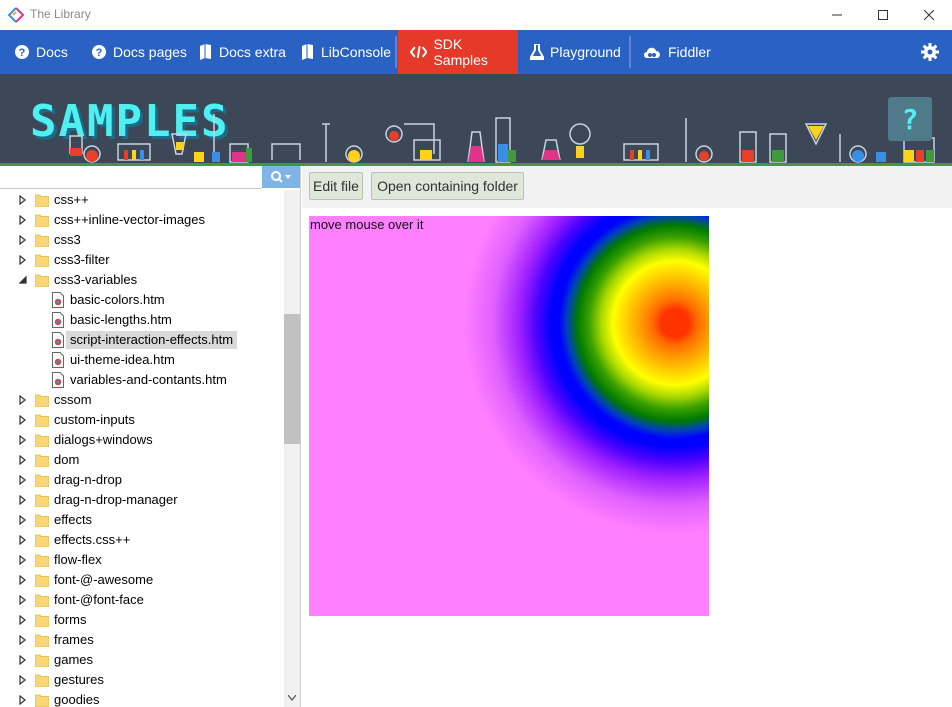  What do you see at coordinates (930, 52) in the screenshot?
I see `gear-icon` at bounding box center [930, 52].